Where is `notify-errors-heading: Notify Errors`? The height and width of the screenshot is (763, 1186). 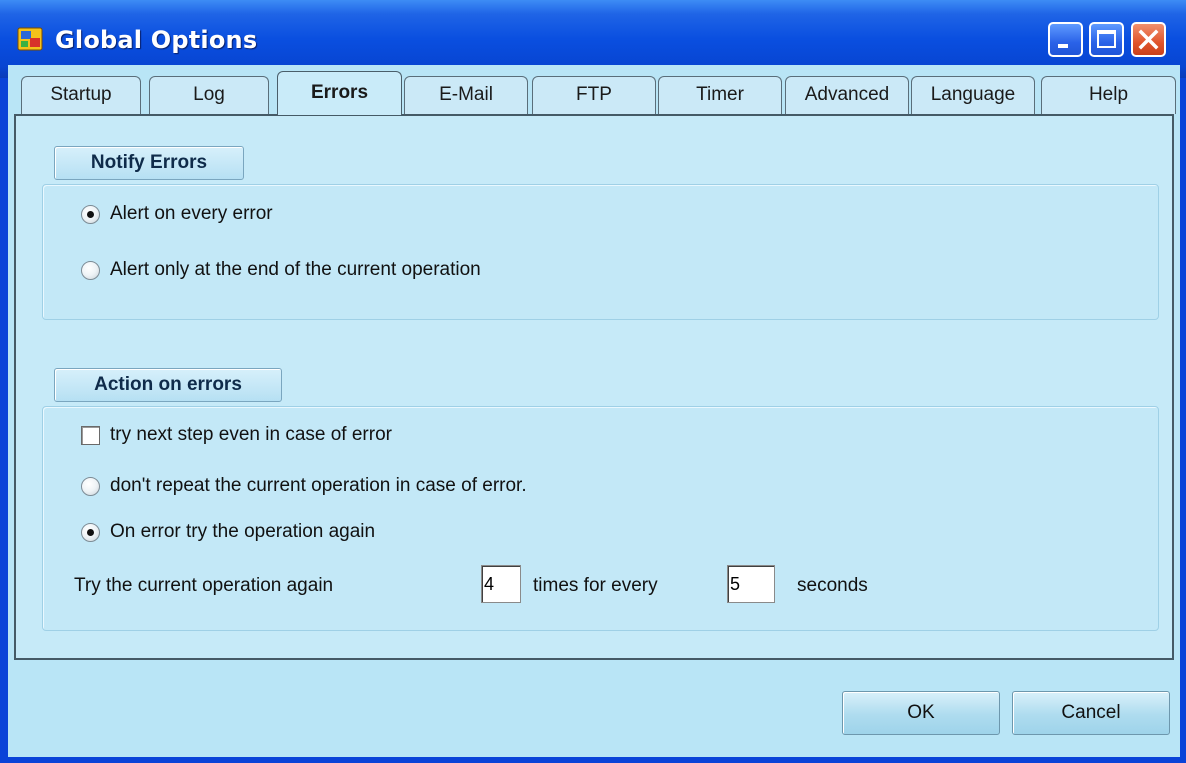
notify-errors-heading: Notify Errors is located at coordinates (149, 163).